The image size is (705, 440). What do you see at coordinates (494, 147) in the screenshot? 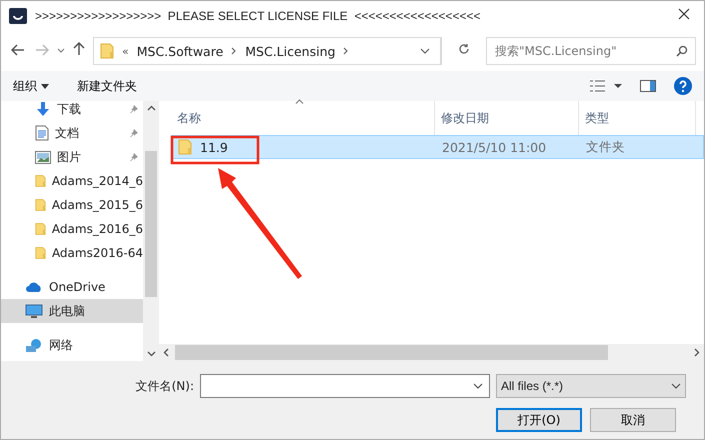
I see `modified-date: 2021/5/10 11:00` at bounding box center [494, 147].